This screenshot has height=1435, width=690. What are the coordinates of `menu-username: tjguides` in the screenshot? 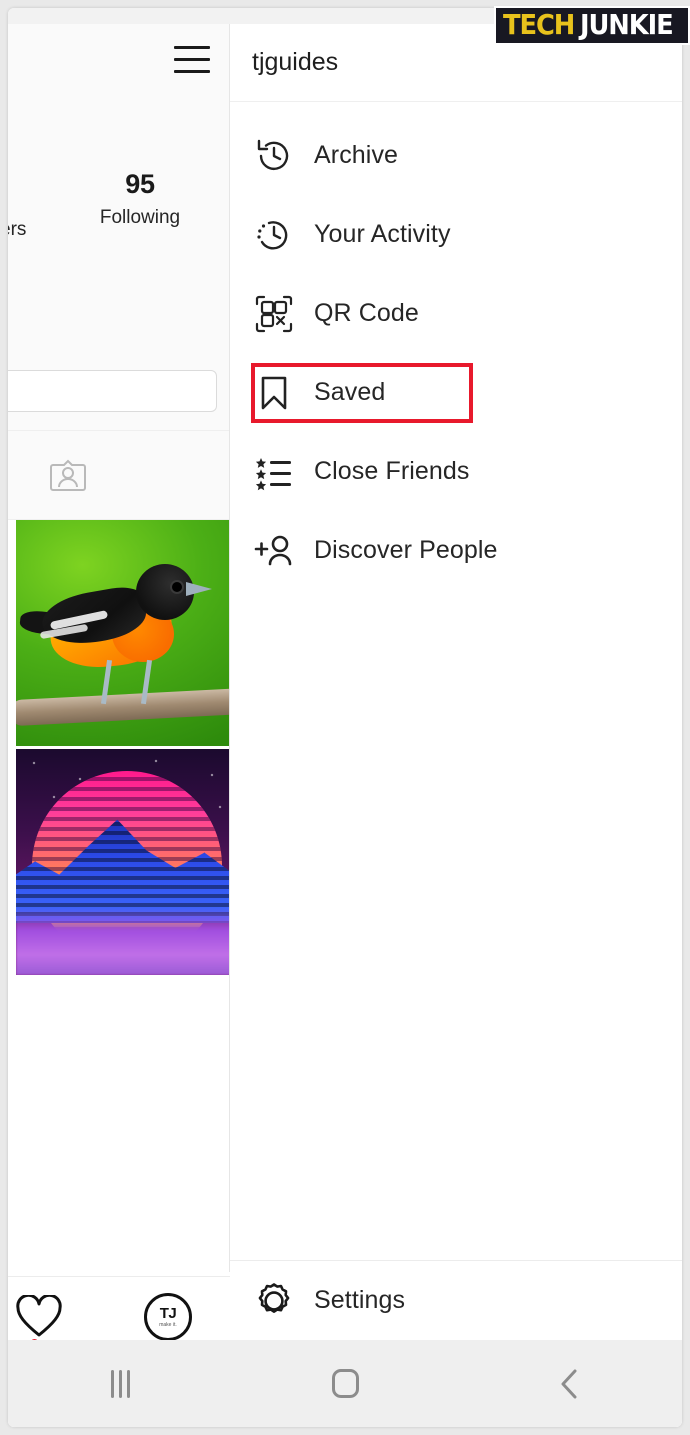 It's located at (295, 62).